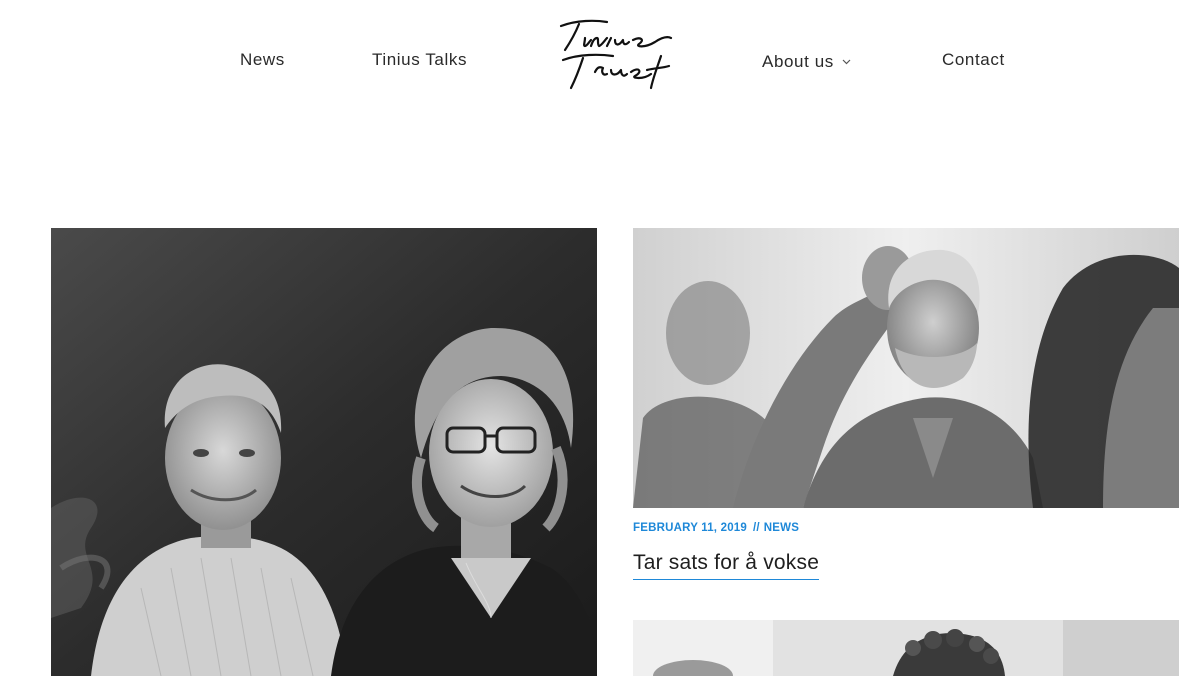 The height and width of the screenshot is (676, 1200). Describe the element at coordinates (781, 528) in the screenshot. I see `post-category-link: NEWS` at that location.